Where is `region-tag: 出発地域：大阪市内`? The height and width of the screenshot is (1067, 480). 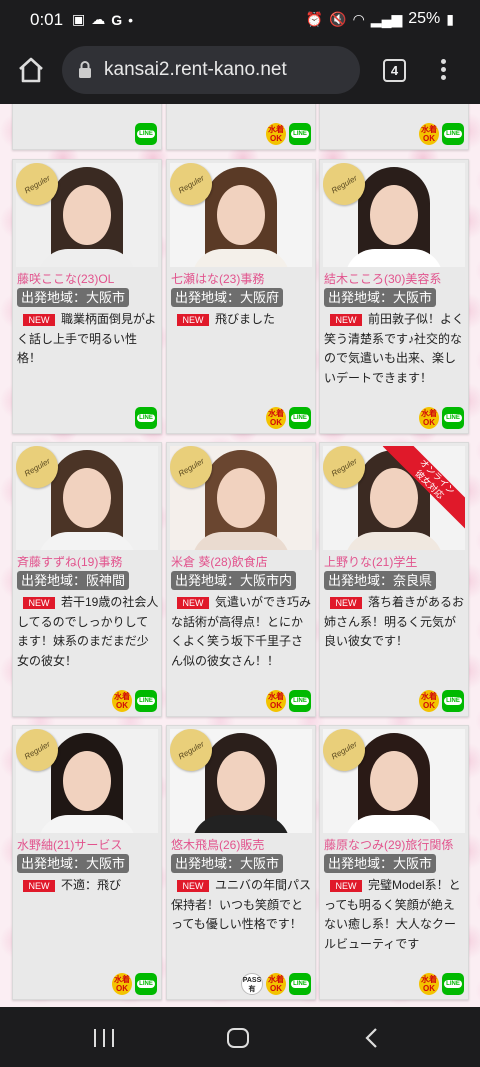 region-tag: 出発地域：大阪市内 is located at coordinates (234, 580).